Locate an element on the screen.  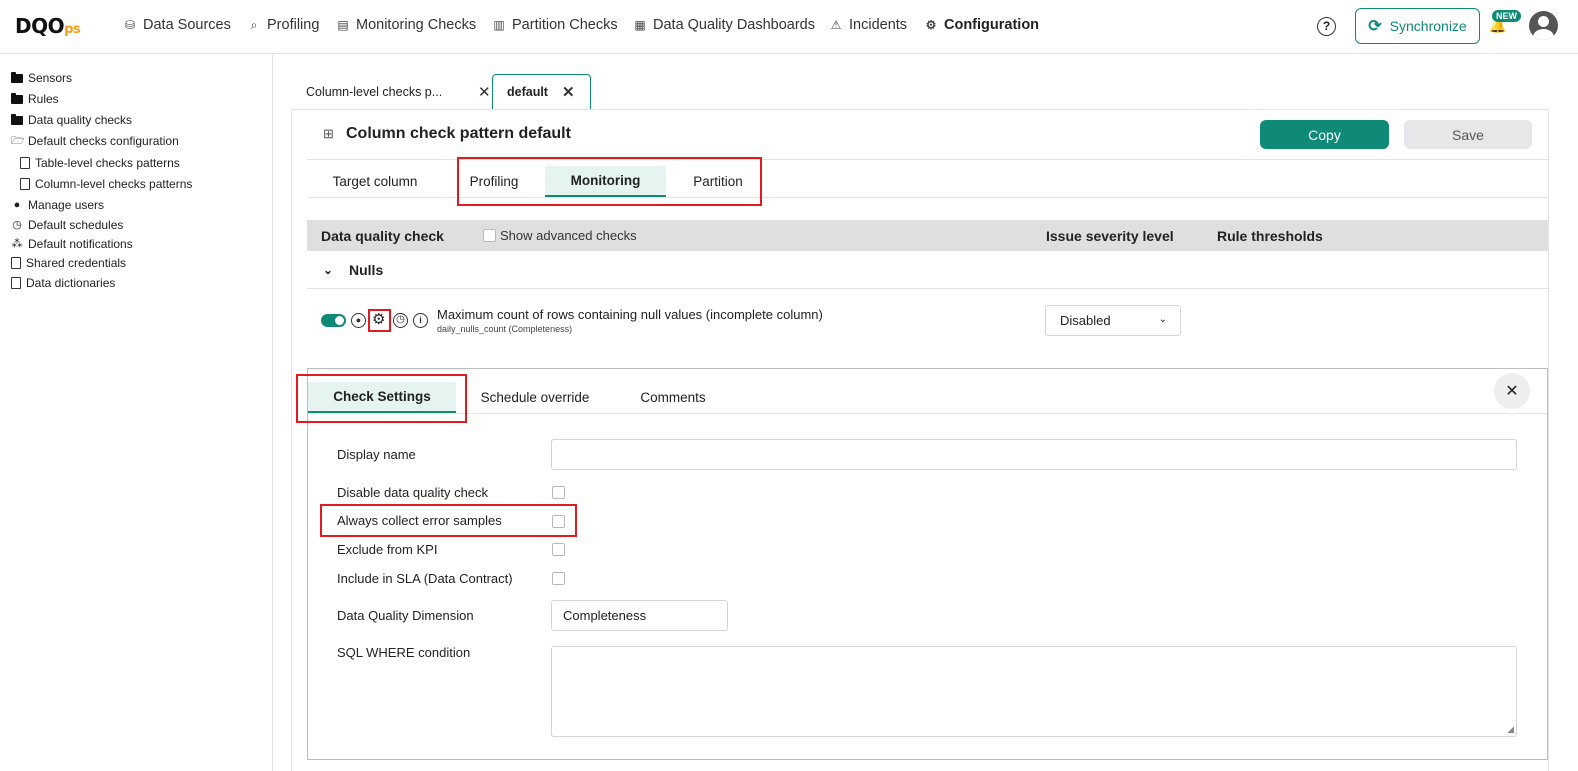
tab-column-level-checks-patterns: Column-level checks p... ✕ is located at coordinates (398, 91).